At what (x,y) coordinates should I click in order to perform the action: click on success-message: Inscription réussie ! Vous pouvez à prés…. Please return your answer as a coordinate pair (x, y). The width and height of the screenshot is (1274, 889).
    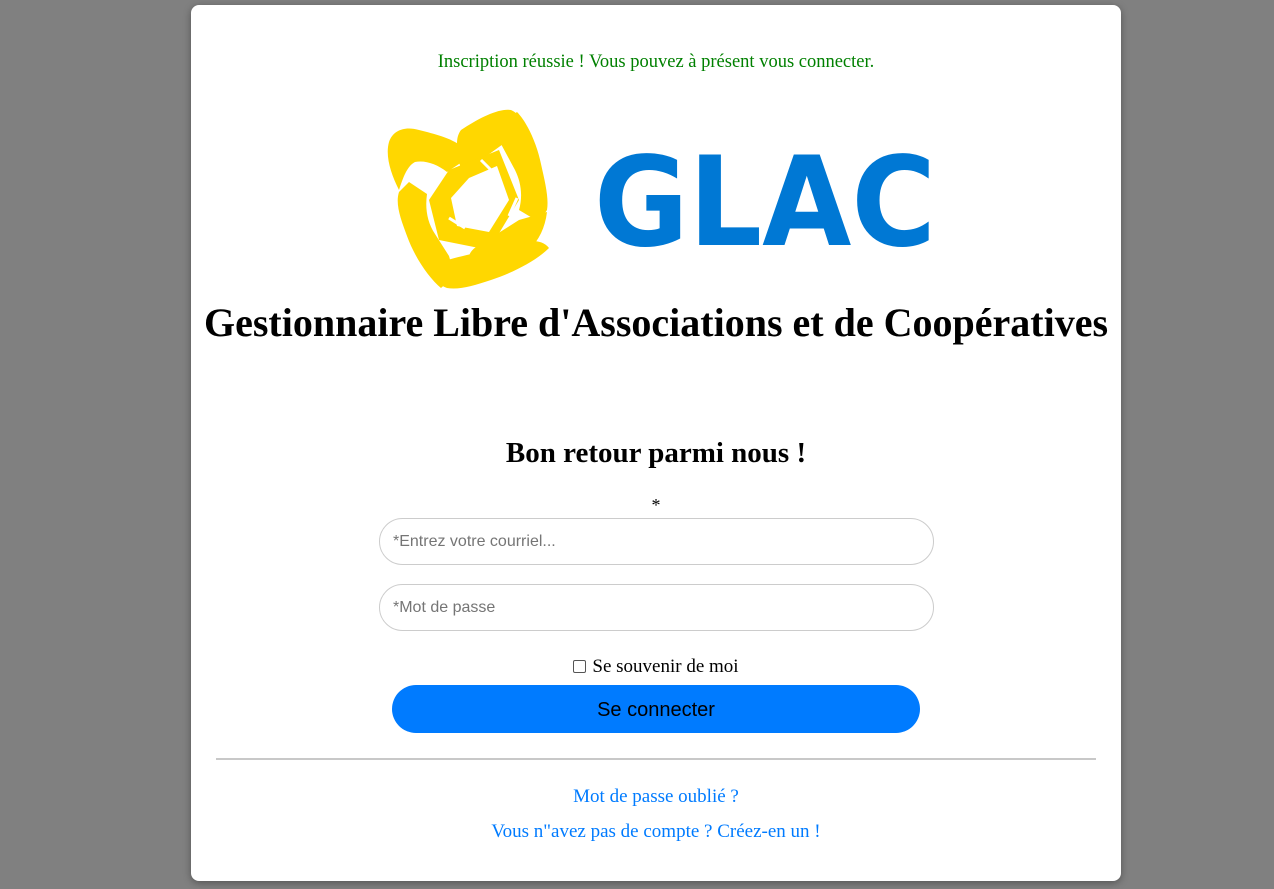
    Looking at the image, I should click on (656, 62).